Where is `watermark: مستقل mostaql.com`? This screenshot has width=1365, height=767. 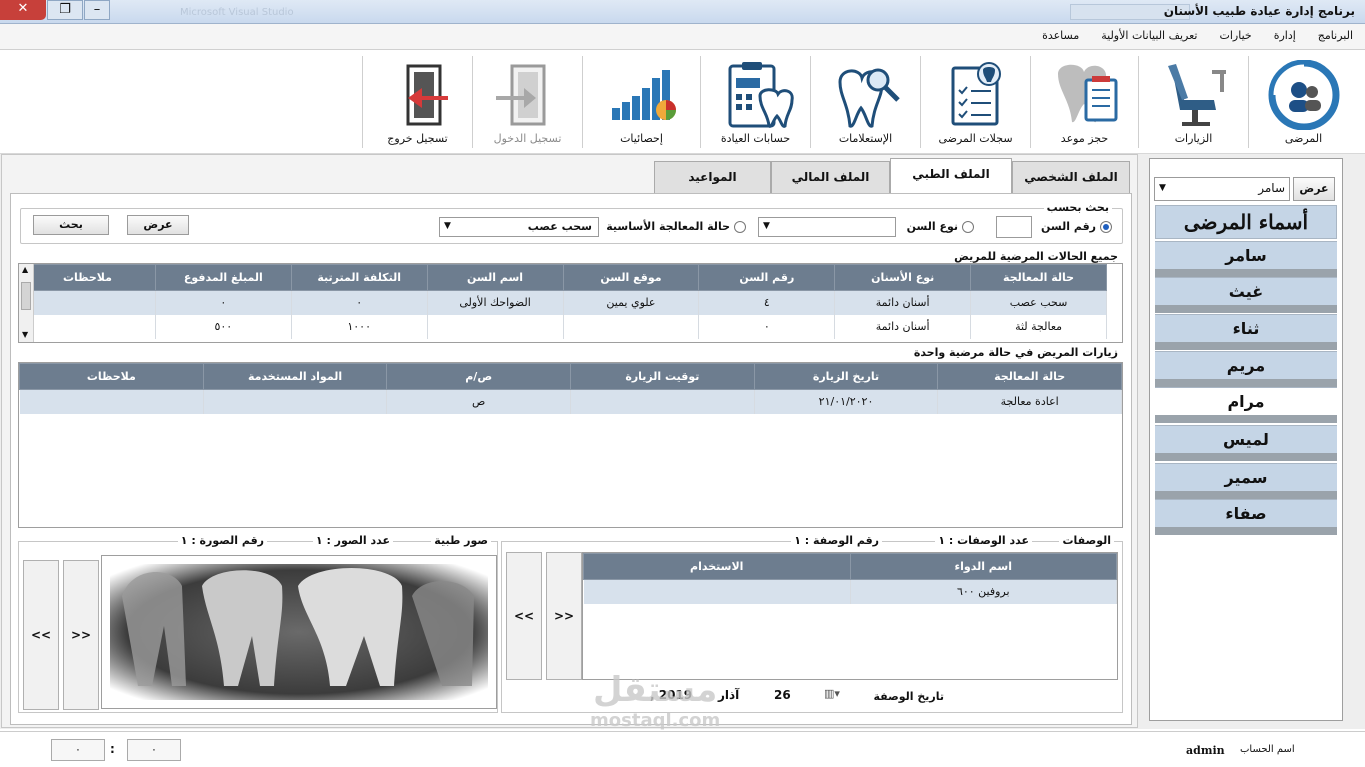 watermark: مستقل mostaql.com is located at coordinates (655, 700).